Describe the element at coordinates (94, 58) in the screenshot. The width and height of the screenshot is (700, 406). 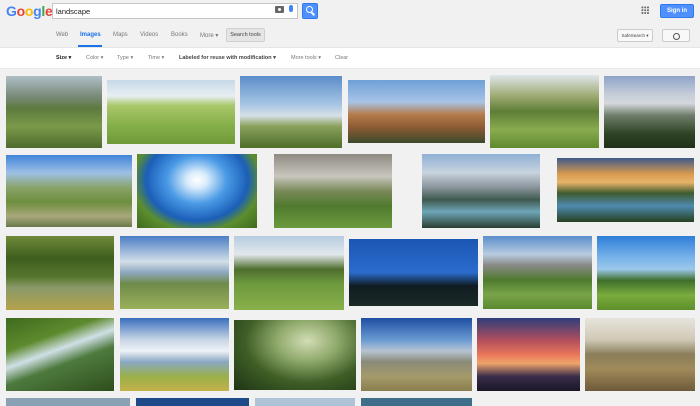
I see `color-filter: Color ▾` at that location.